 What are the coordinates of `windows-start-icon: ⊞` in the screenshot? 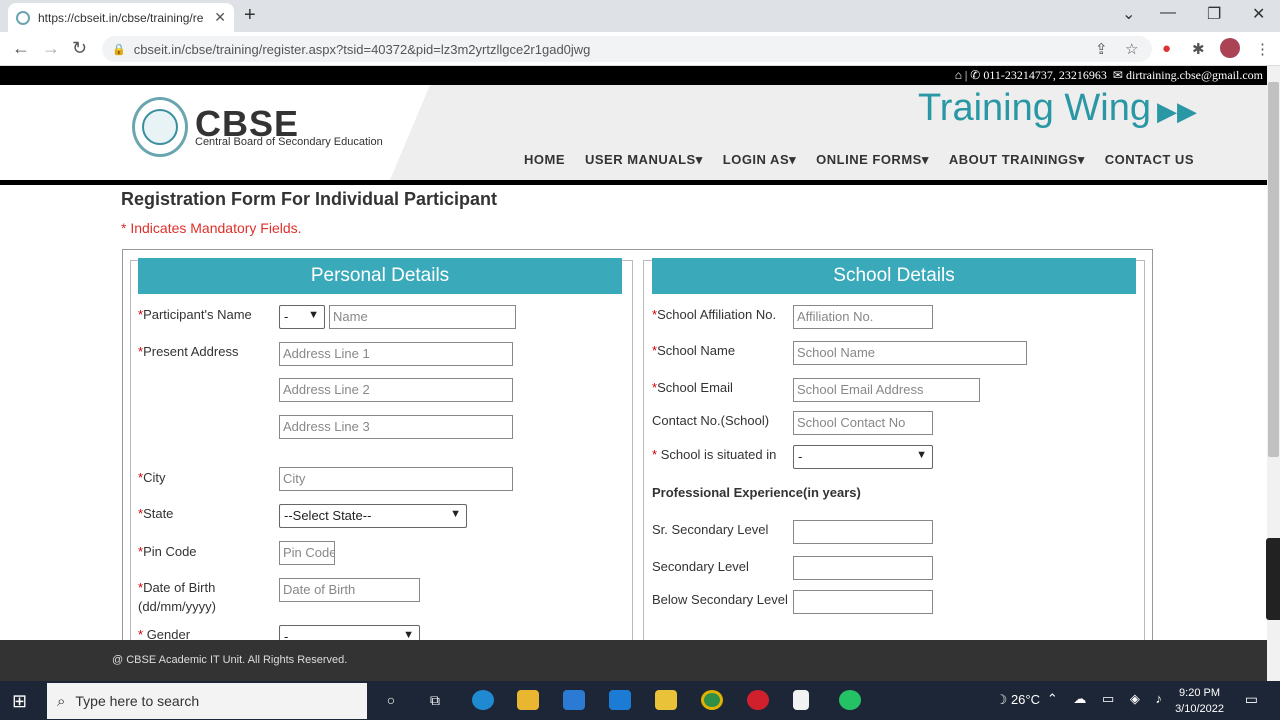 It's located at (19, 701).